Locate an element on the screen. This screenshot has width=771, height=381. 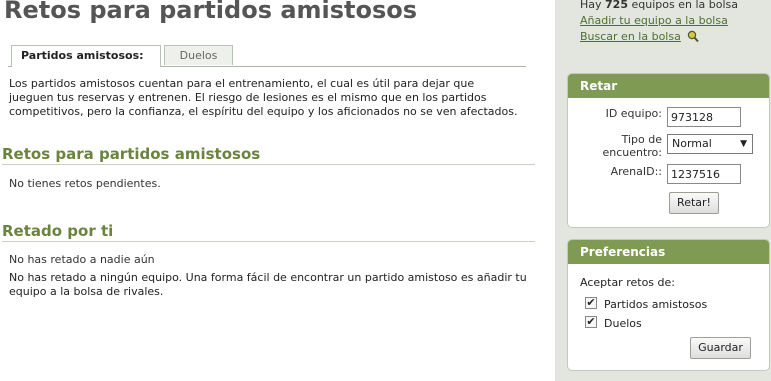
retar-header: Retar is located at coordinates (668, 86).